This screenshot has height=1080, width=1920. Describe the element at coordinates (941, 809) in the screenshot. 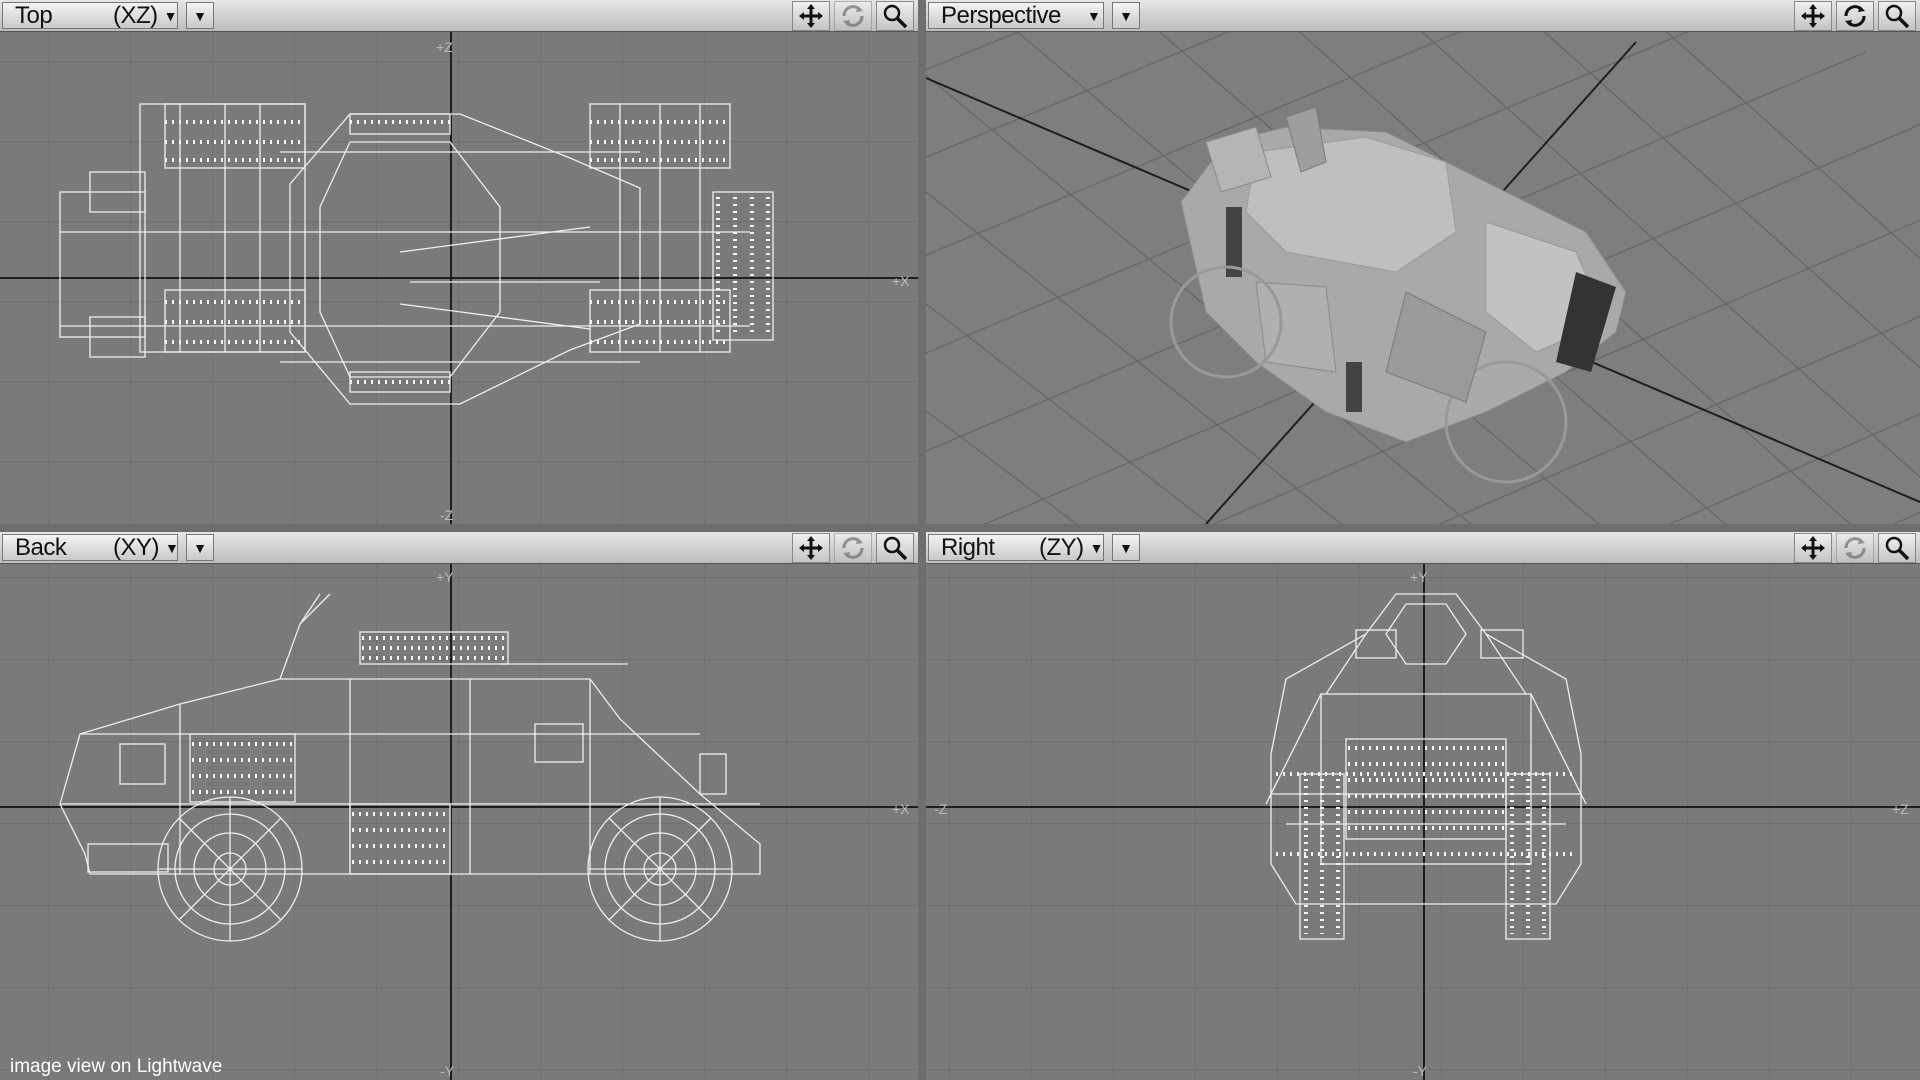

I see `axis-label-z-left: -Z` at that location.